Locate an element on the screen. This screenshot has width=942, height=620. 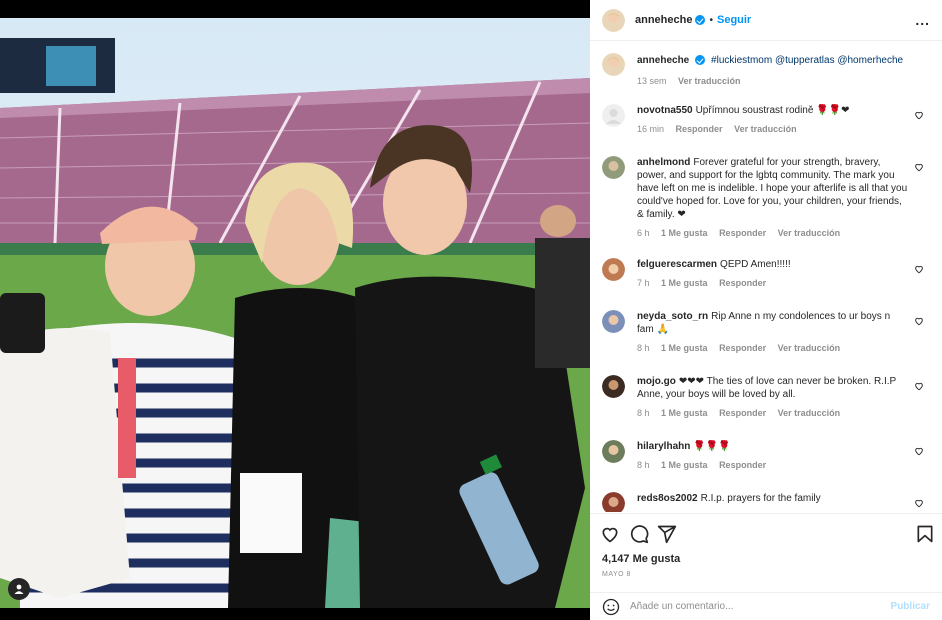
comment-time: 7 h is located at coordinates (643, 283).